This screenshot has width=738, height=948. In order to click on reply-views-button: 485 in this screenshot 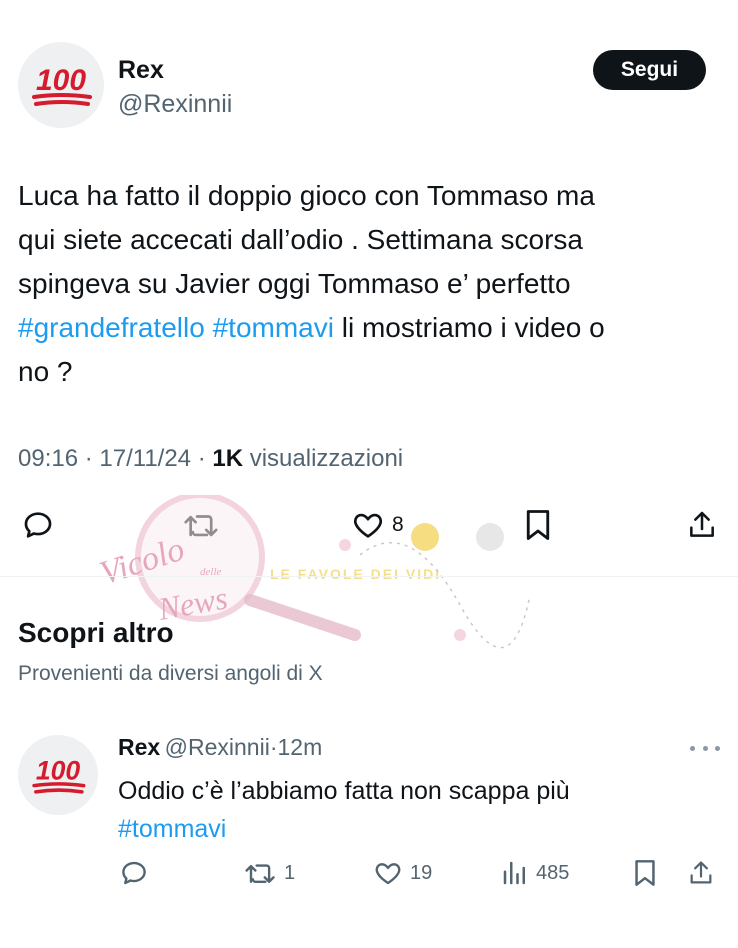, I will do `click(545, 873)`.